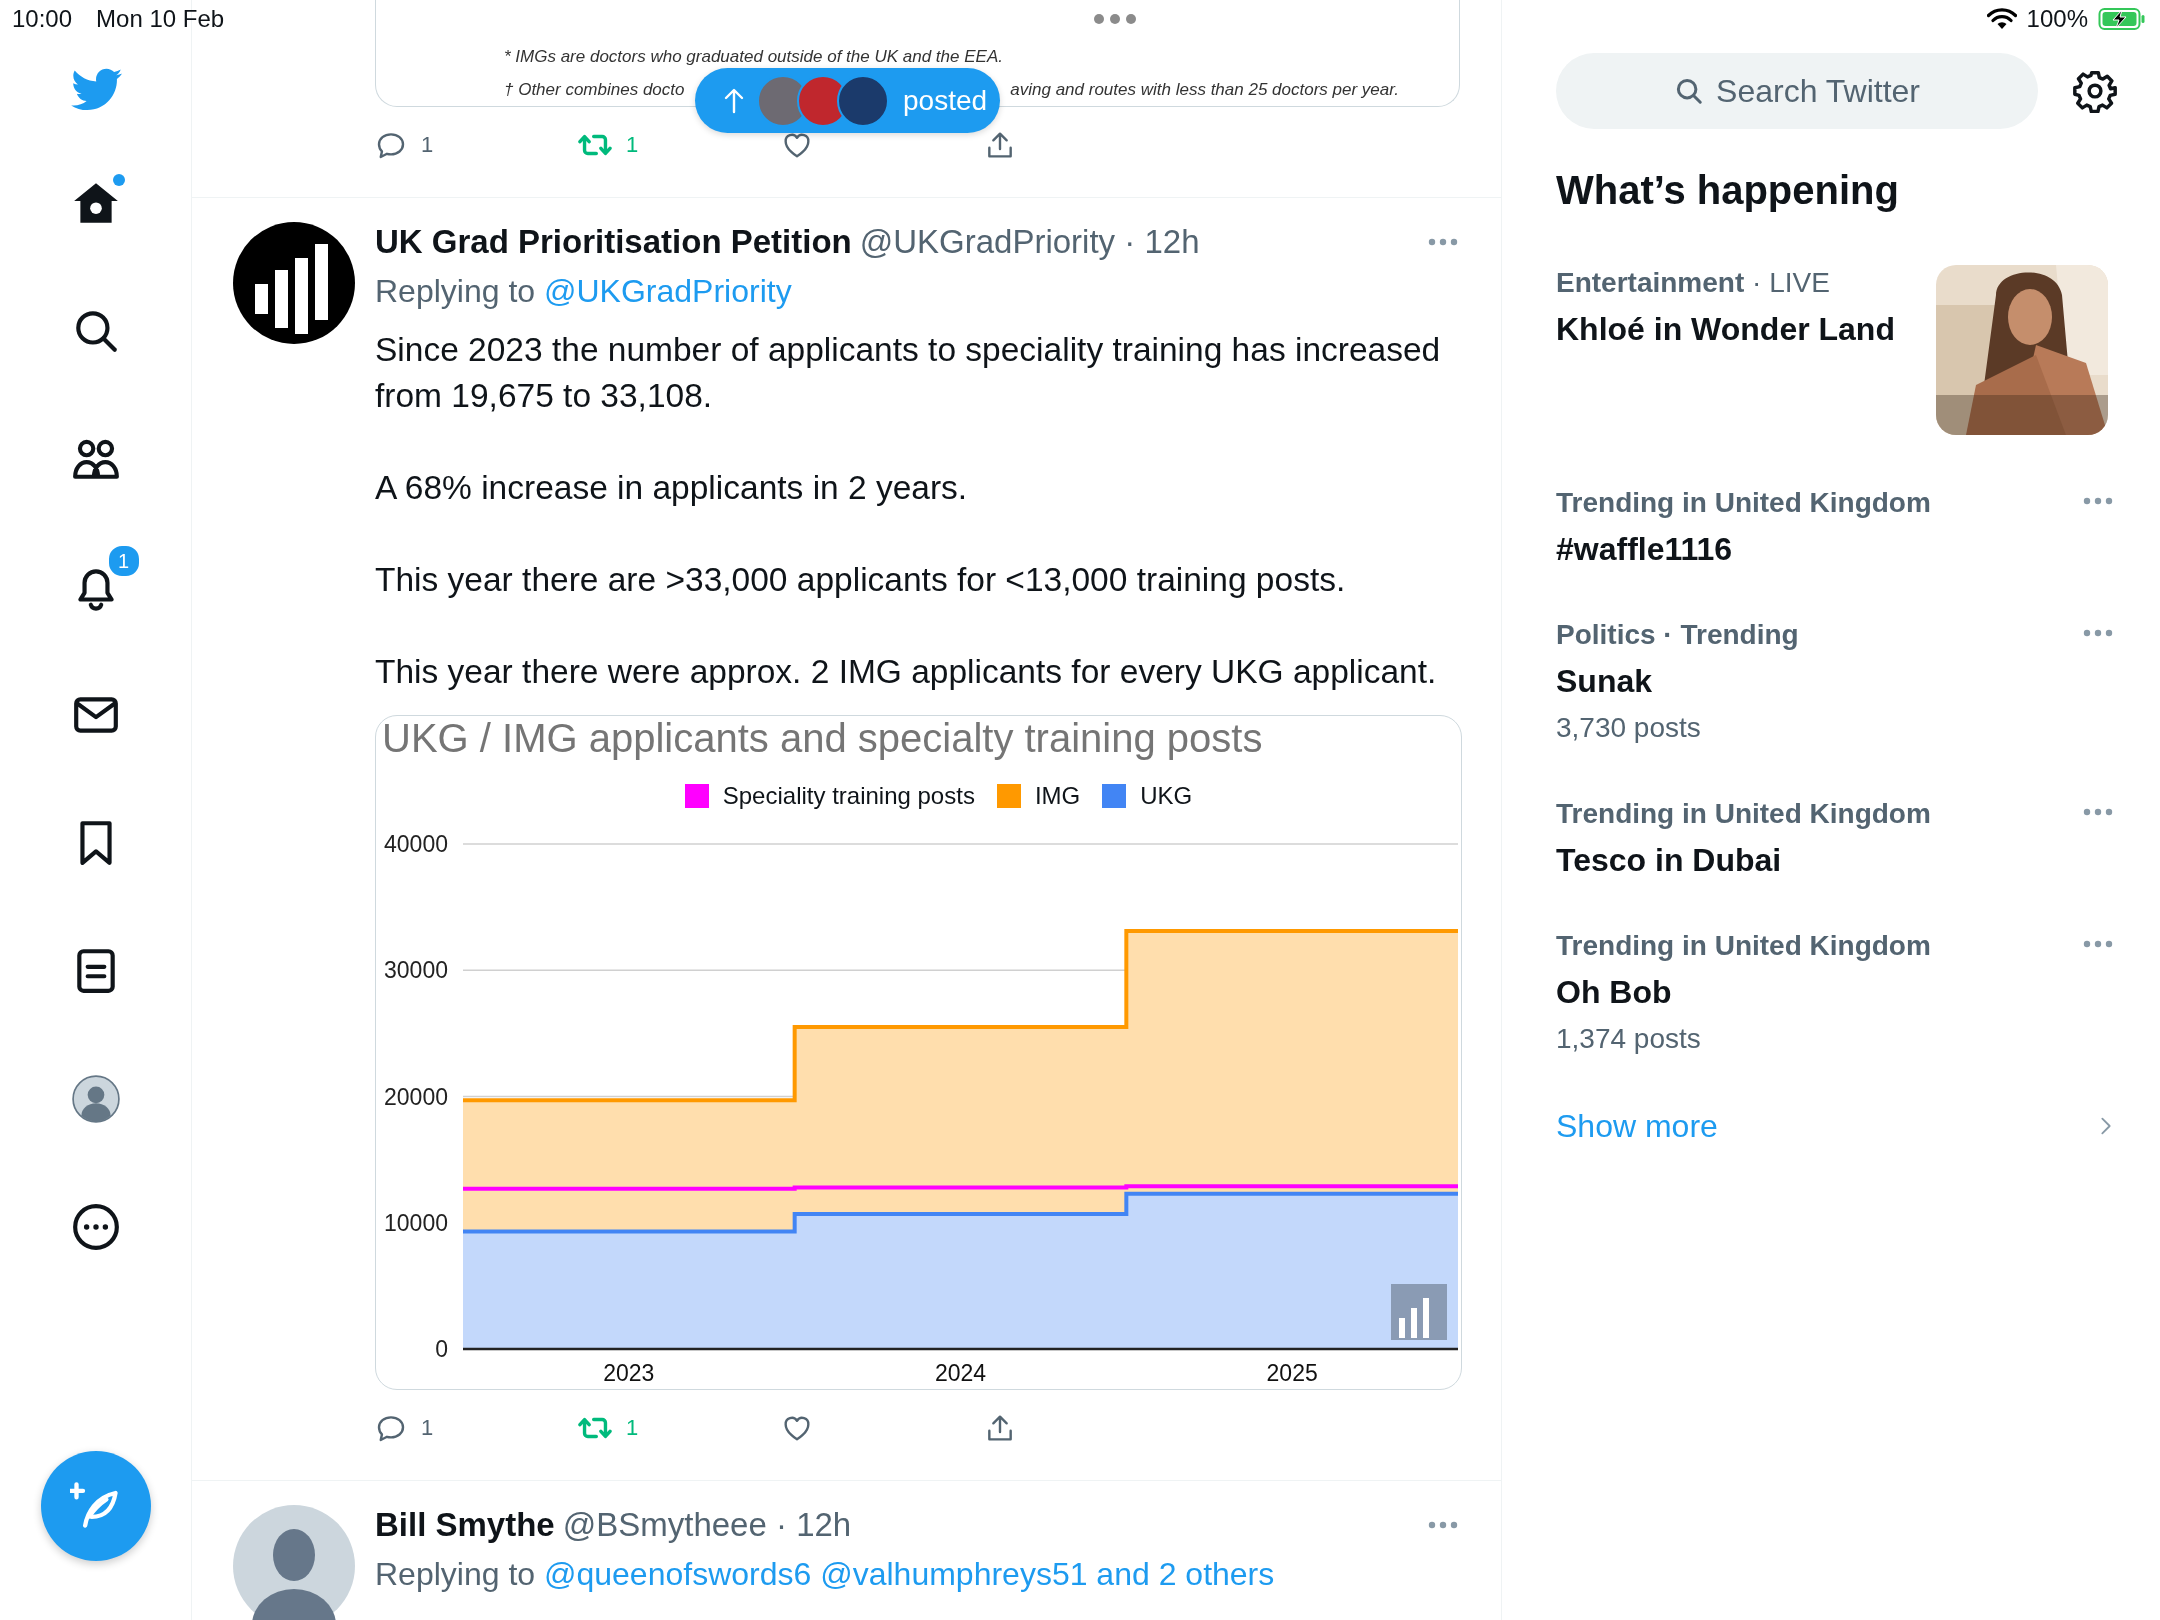  I want to click on compose-button, so click(95, 1506).